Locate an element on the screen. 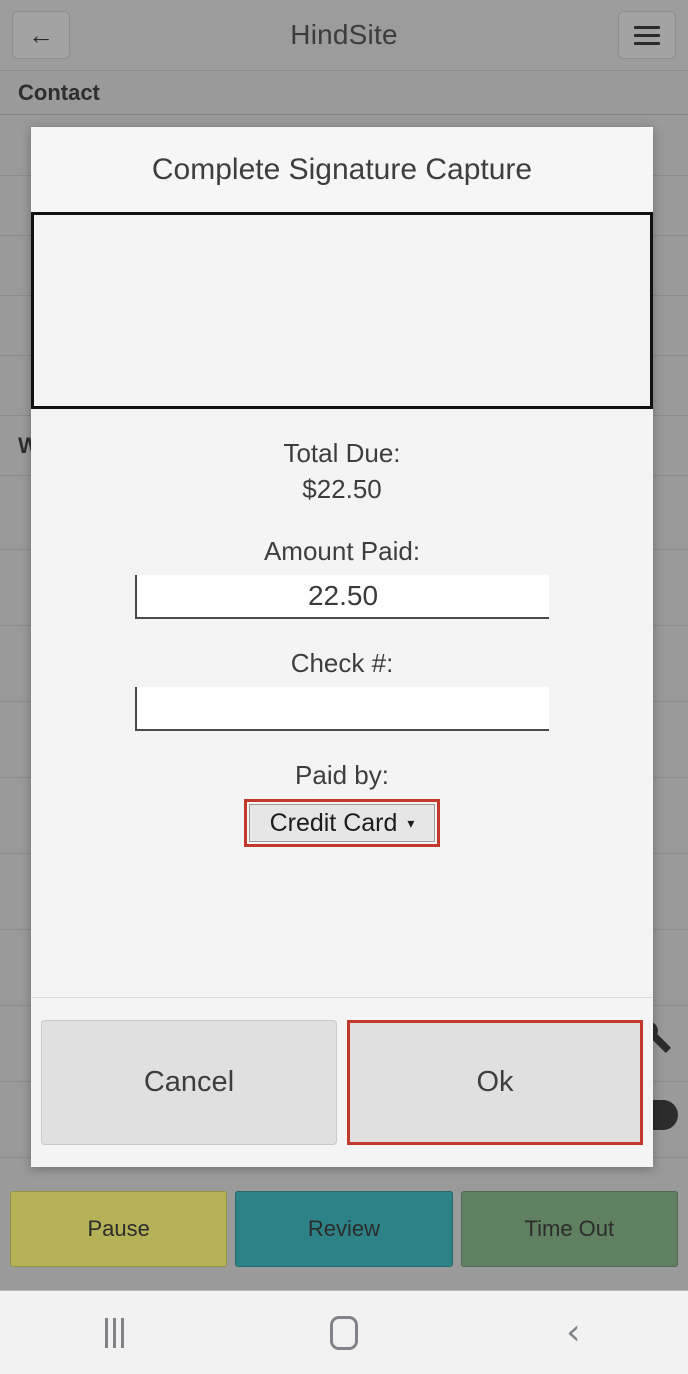 The image size is (688, 1374). check-number-label: Check #: is located at coordinates (342, 663).